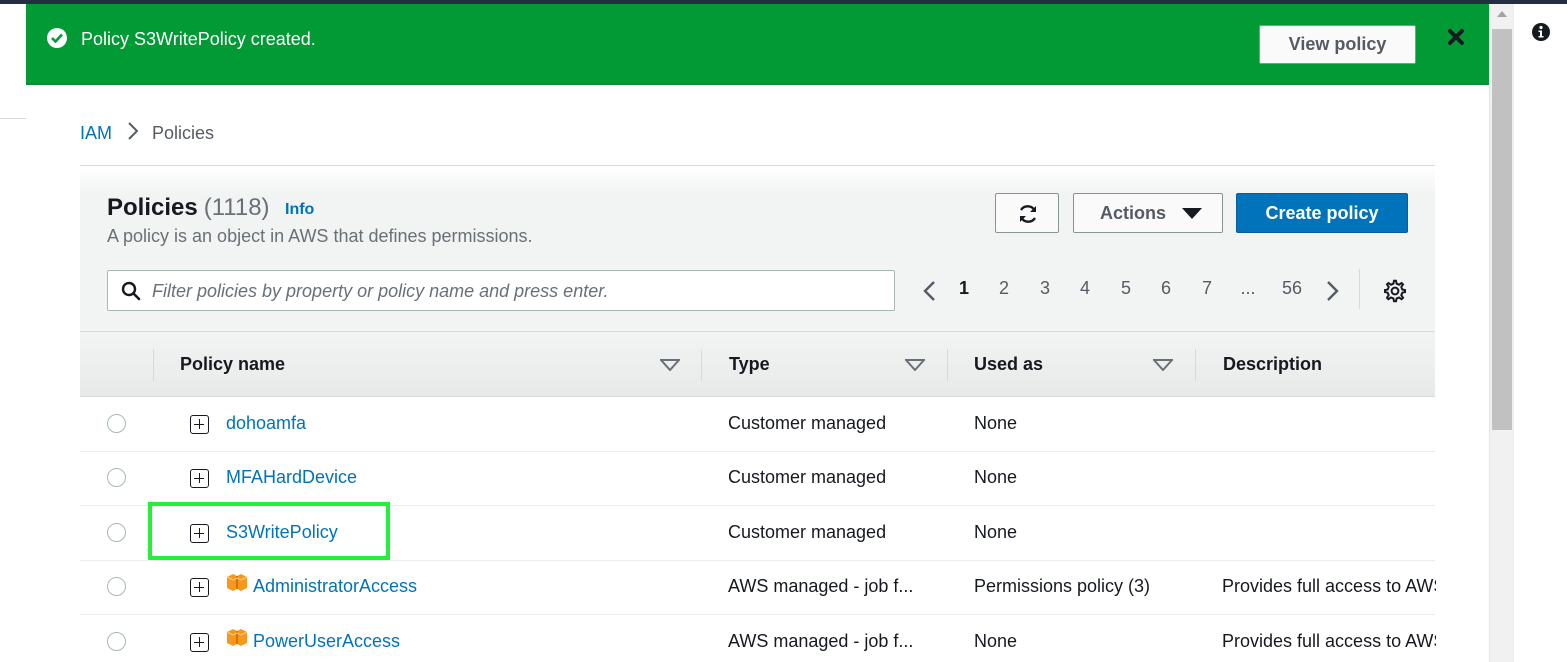 This screenshot has height=662, width=1567. I want to click on table-row: dohoamfa Customer managed None, so click(757, 424).